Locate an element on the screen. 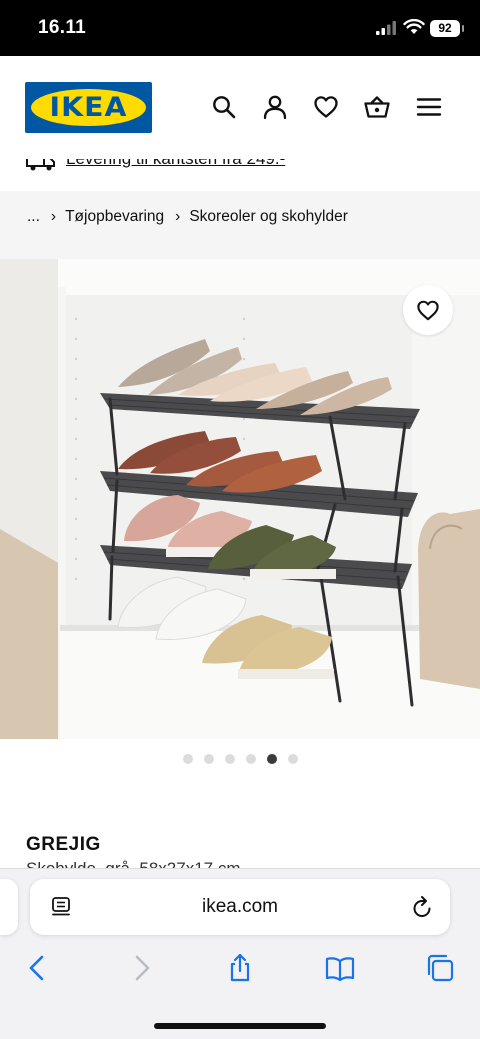 The image size is (480, 1039). battery-indicator: 92 is located at coordinates (447, 28).